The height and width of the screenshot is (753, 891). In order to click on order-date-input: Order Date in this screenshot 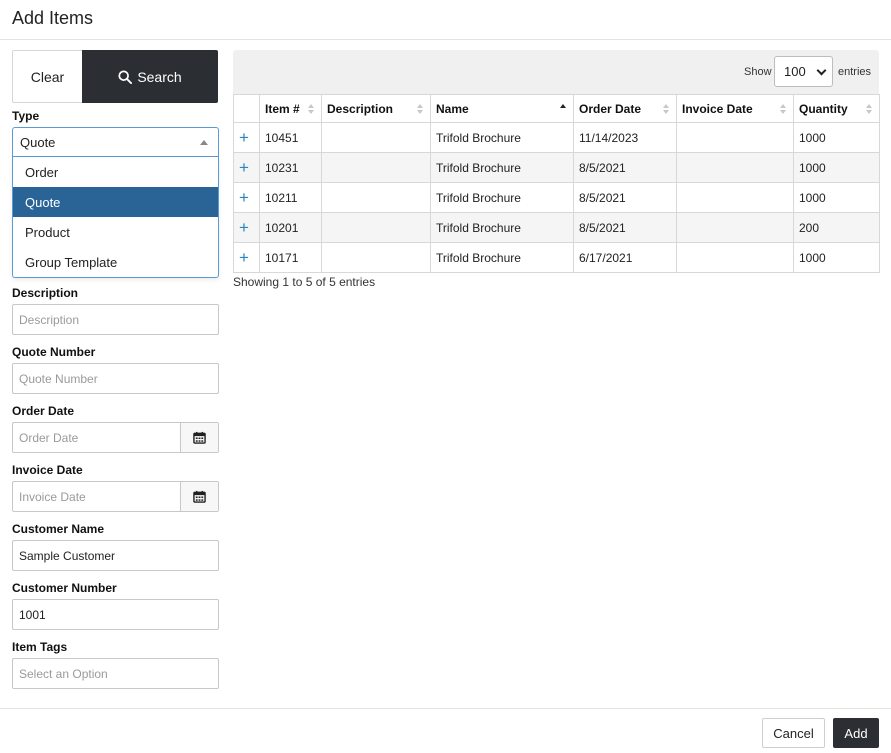, I will do `click(96, 437)`.